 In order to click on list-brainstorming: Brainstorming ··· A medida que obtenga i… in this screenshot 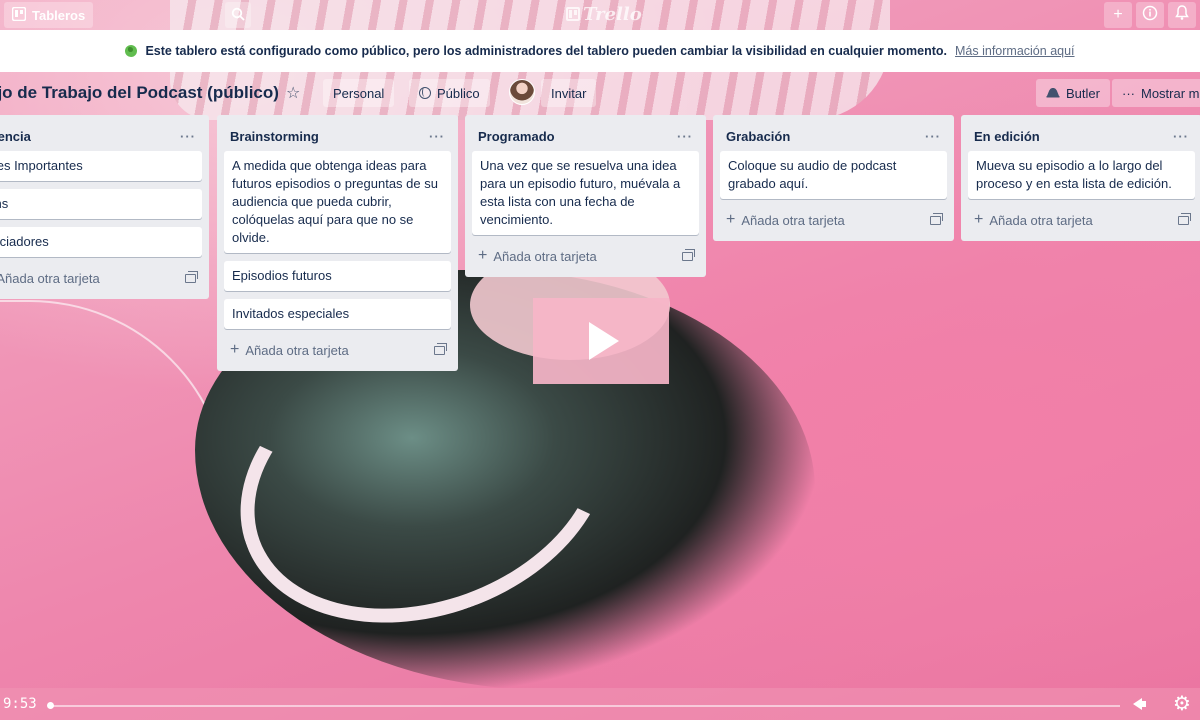, I will do `click(337, 243)`.